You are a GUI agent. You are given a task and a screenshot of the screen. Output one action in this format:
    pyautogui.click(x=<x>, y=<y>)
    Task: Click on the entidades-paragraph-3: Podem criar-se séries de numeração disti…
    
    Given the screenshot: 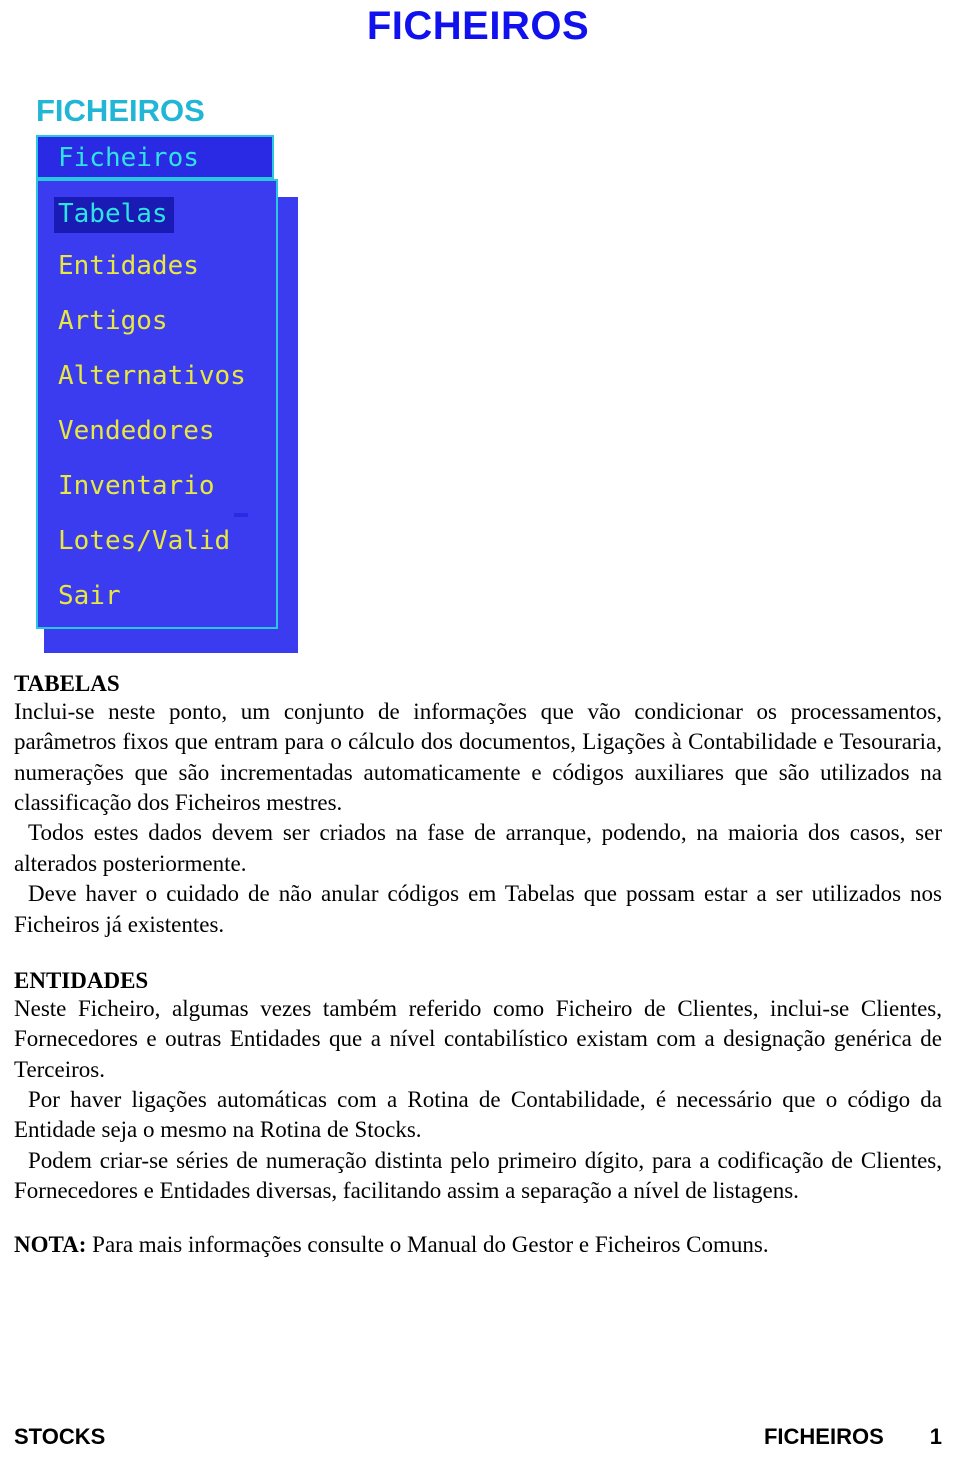 What is the action you would take?
    pyautogui.click(x=478, y=1175)
    